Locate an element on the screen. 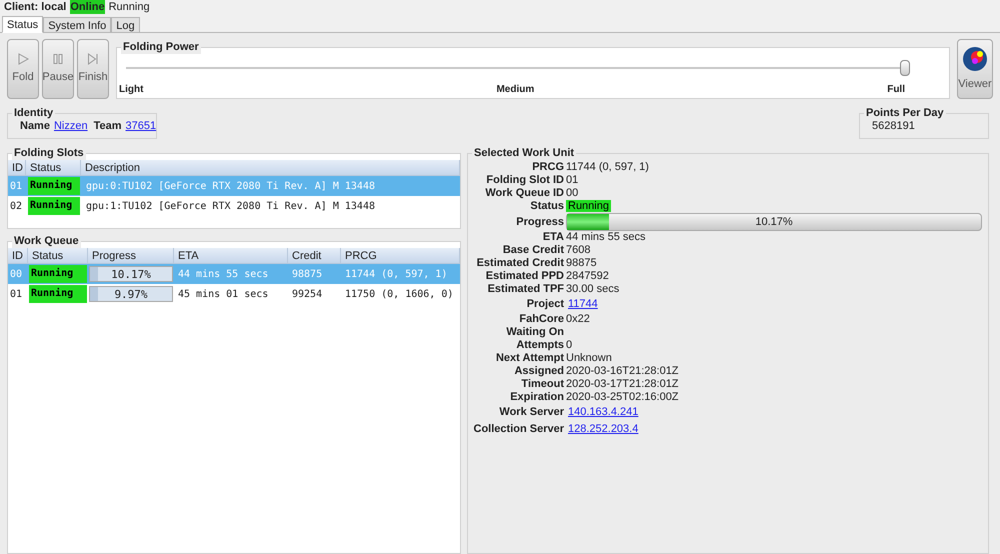 Image resolution: width=1000 pixels, height=554 pixels. field-label: Timeout is located at coordinates (542, 384).